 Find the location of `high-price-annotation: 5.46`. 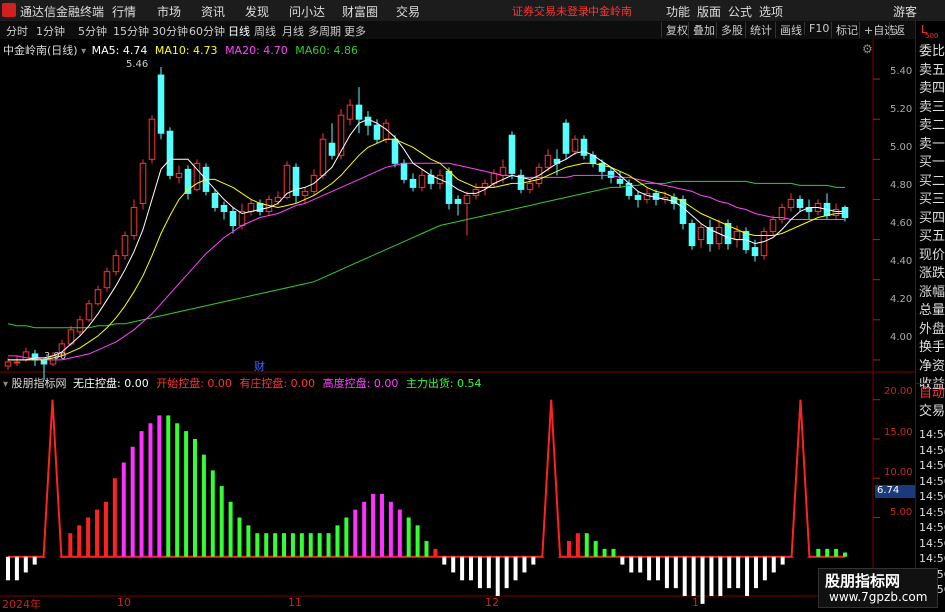

high-price-annotation: 5.46 is located at coordinates (137, 64).